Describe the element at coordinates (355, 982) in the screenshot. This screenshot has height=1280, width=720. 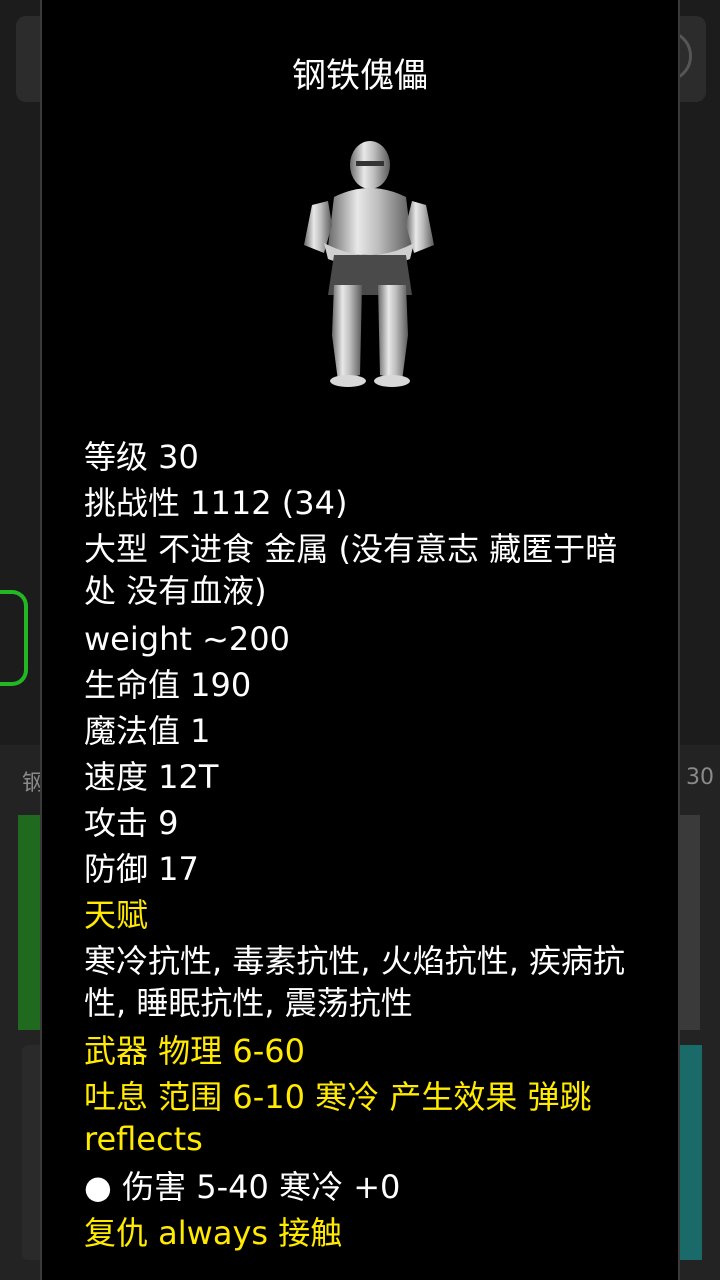
I see `stat-resistances: 寒冷抗性, 毒素抗性, 火焰抗性, 疾病抗性, 睡眠抗性, 震荡抗性` at that location.